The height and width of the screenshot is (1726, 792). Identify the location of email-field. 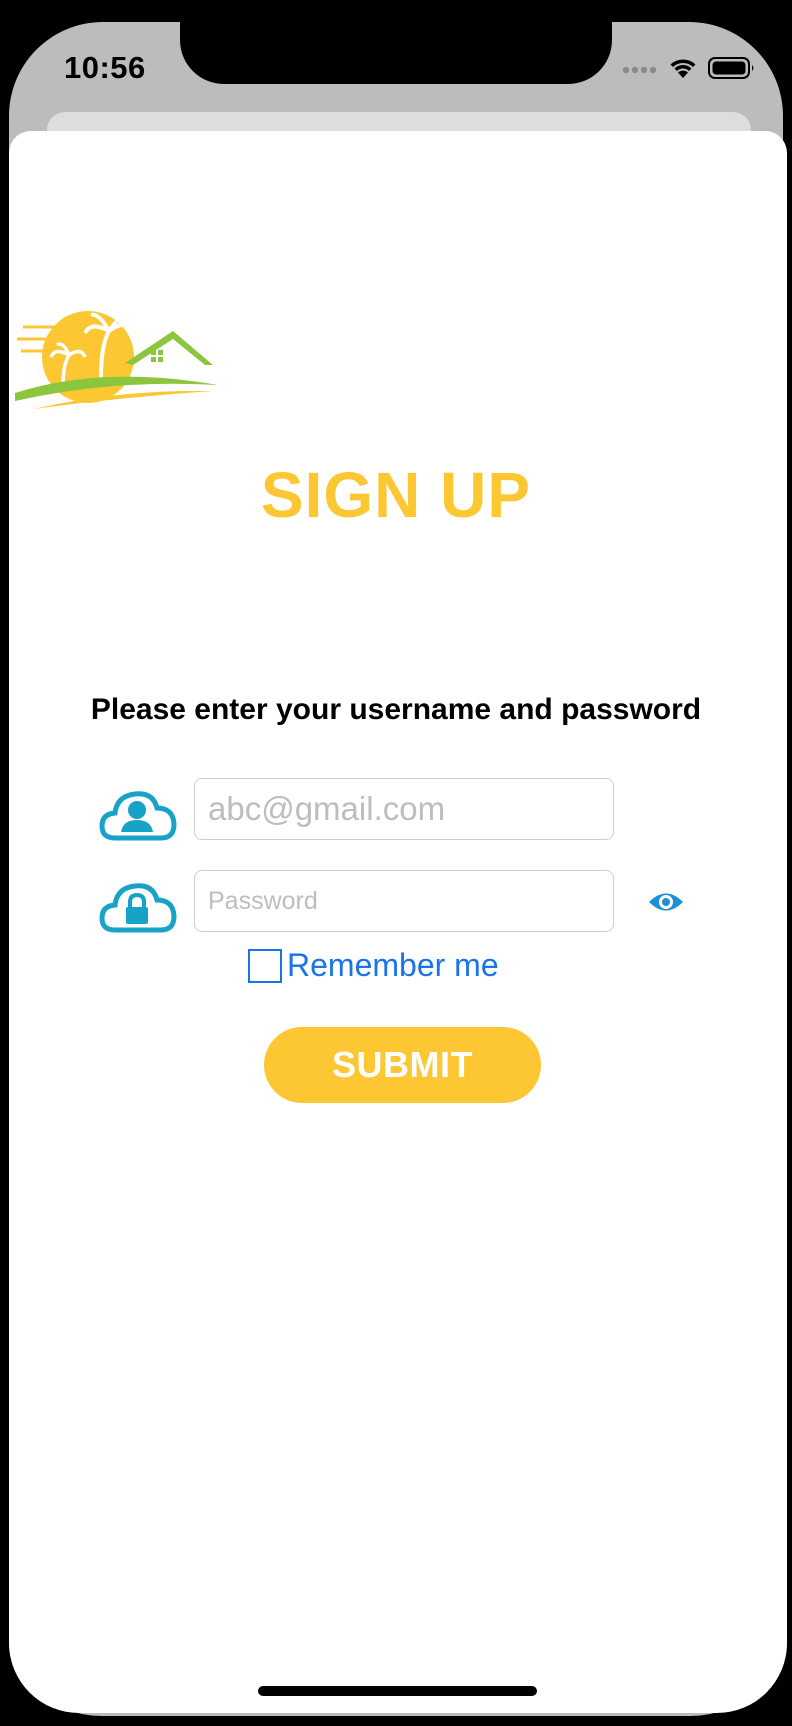
(404, 809).